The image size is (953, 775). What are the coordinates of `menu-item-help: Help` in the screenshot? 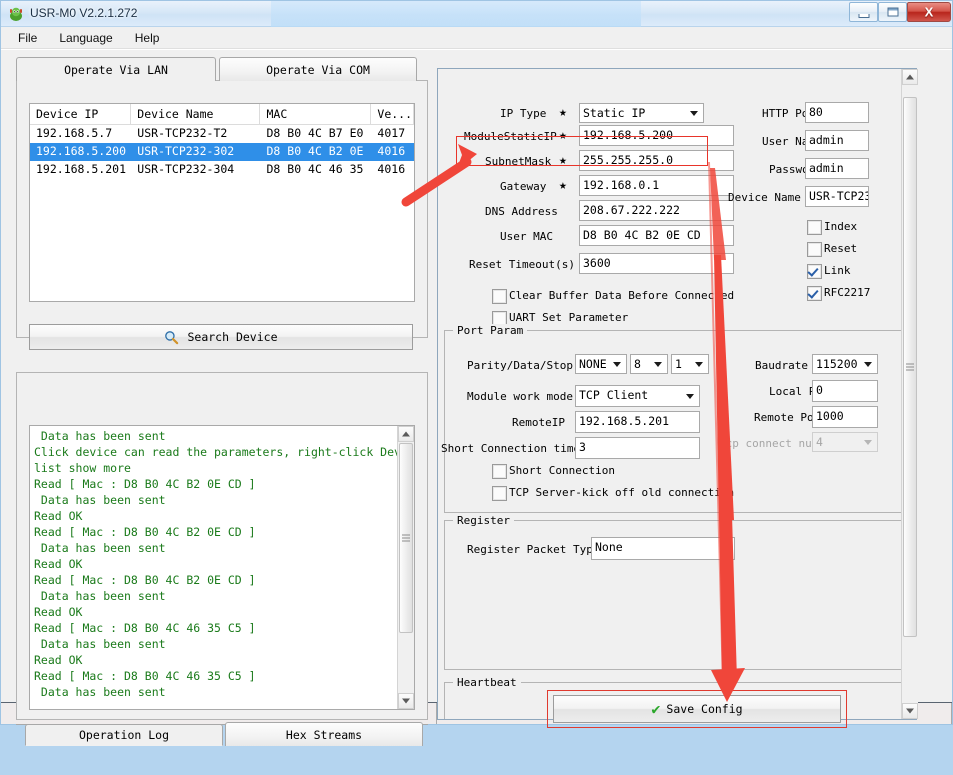 It's located at (147, 38).